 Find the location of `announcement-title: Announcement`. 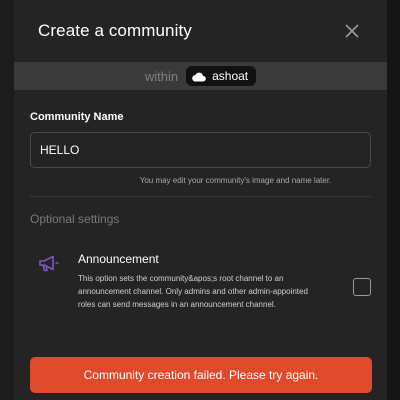

announcement-title: Announcement is located at coordinates (118, 259).